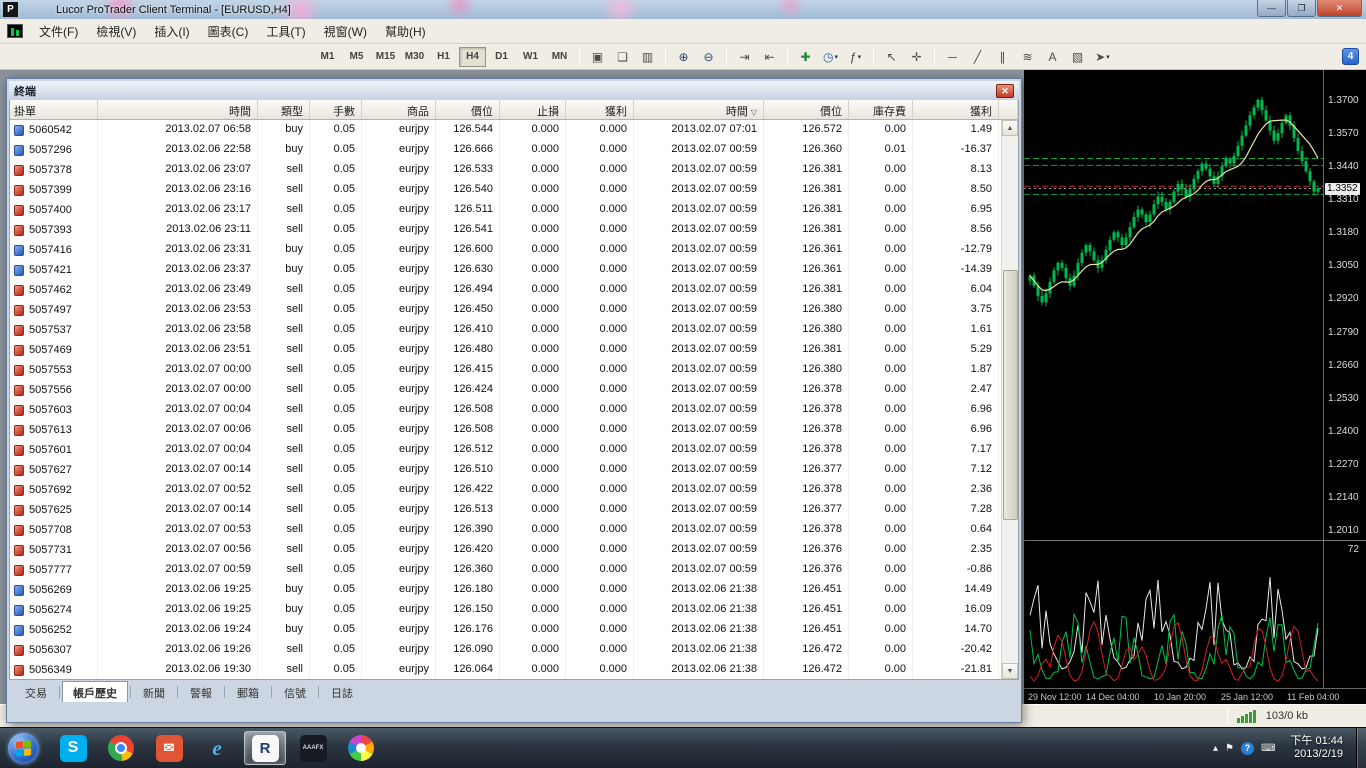 The width and height of the screenshot is (1366, 768). I want to click on timeframe-m1-button: M1, so click(327, 57).